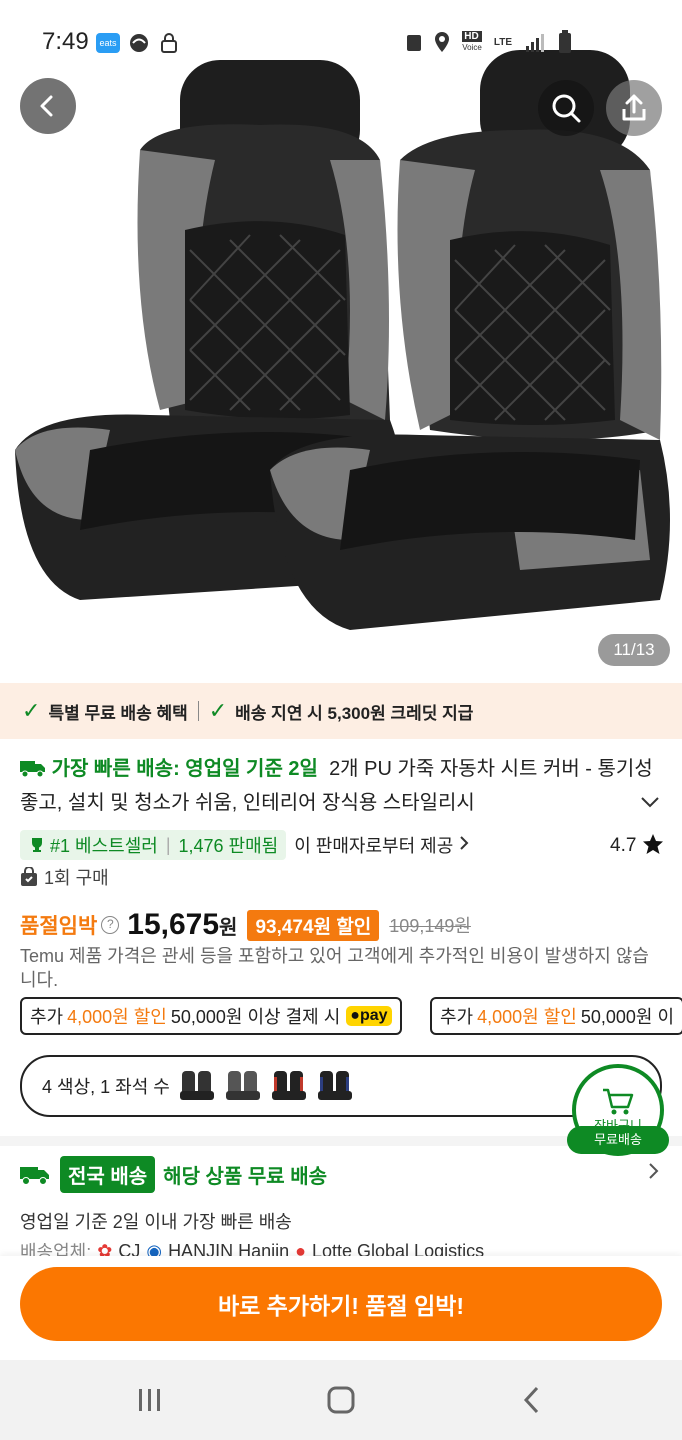  What do you see at coordinates (652, 844) in the screenshot?
I see `star-icon` at bounding box center [652, 844].